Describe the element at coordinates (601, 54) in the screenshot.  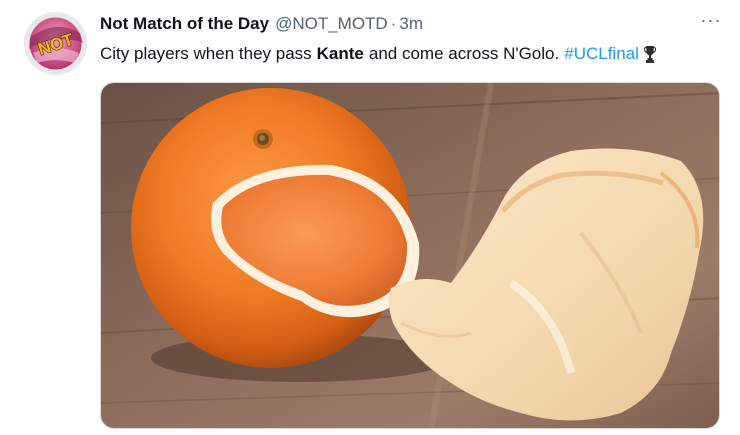
I see `hashtag-link: #UCLfinal` at that location.